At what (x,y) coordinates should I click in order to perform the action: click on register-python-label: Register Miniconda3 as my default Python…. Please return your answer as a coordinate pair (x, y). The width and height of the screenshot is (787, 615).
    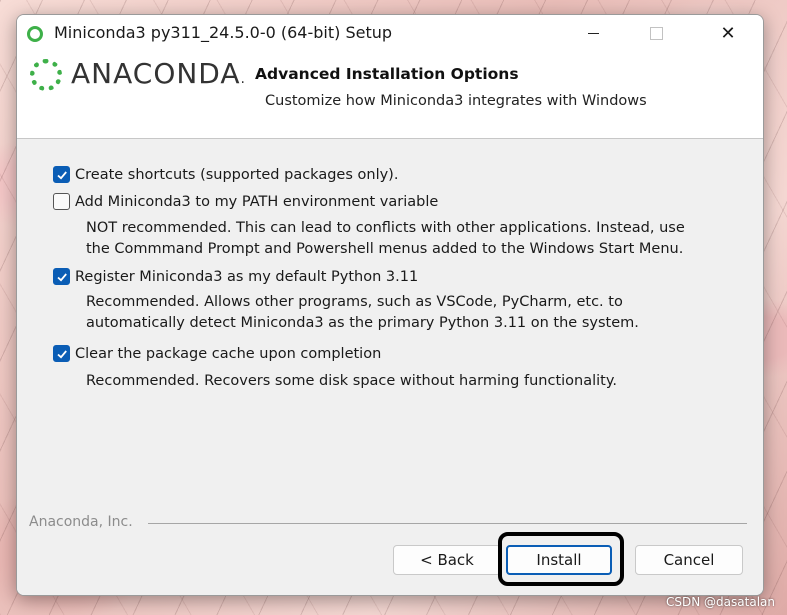
    Looking at the image, I should click on (247, 276).